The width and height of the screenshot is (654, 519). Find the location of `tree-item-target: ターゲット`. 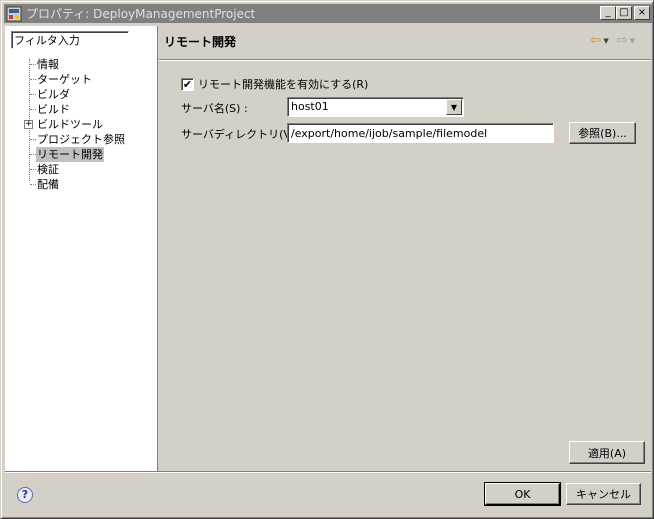

tree-item-target: ターゲット is located at coordinates (64, 79).